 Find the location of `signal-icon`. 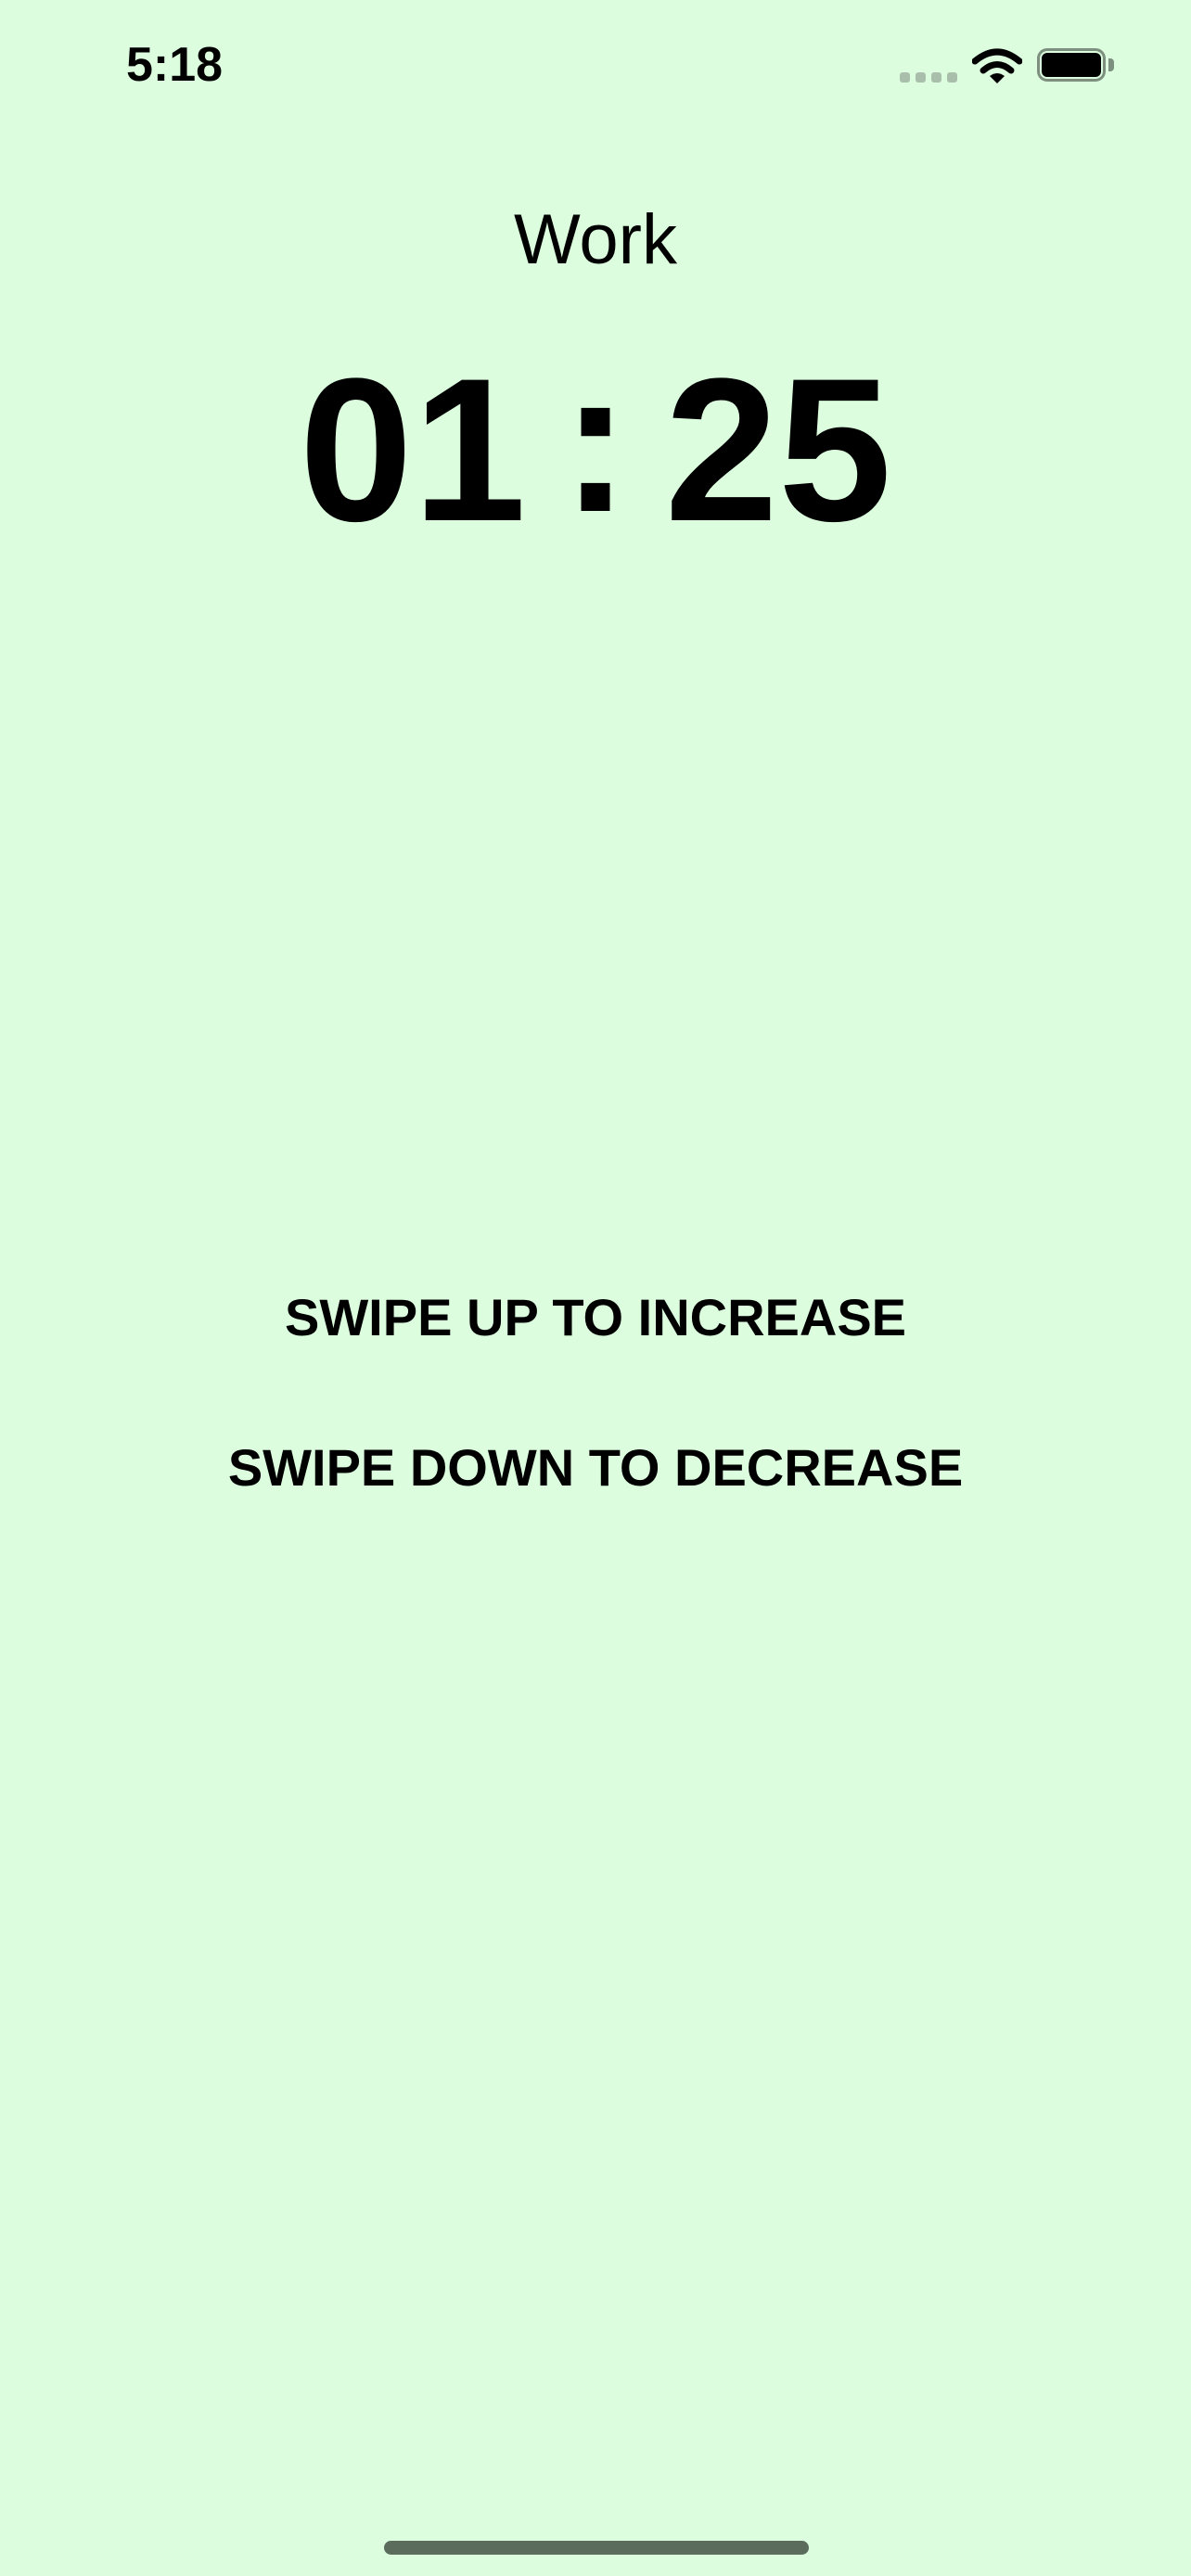

signal-icon is located at coordinates (929, 79).